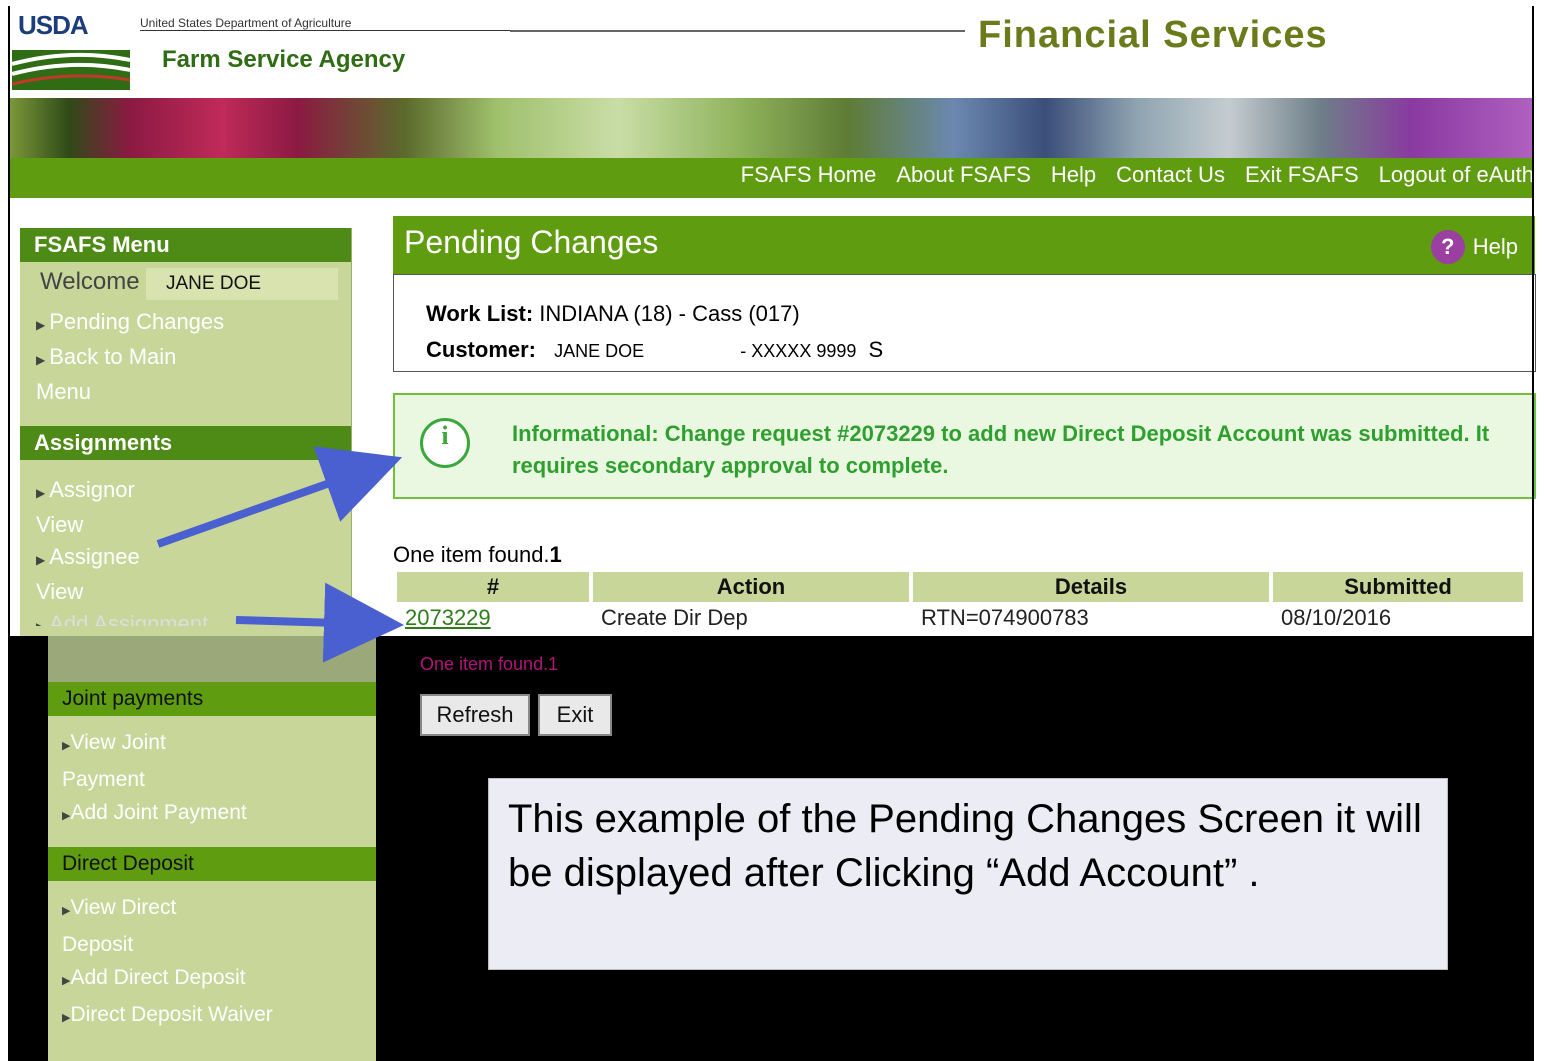 The image size is (1544, 1061). I want to click on department-name: United States Department of Agriculture, so click(325, 23).